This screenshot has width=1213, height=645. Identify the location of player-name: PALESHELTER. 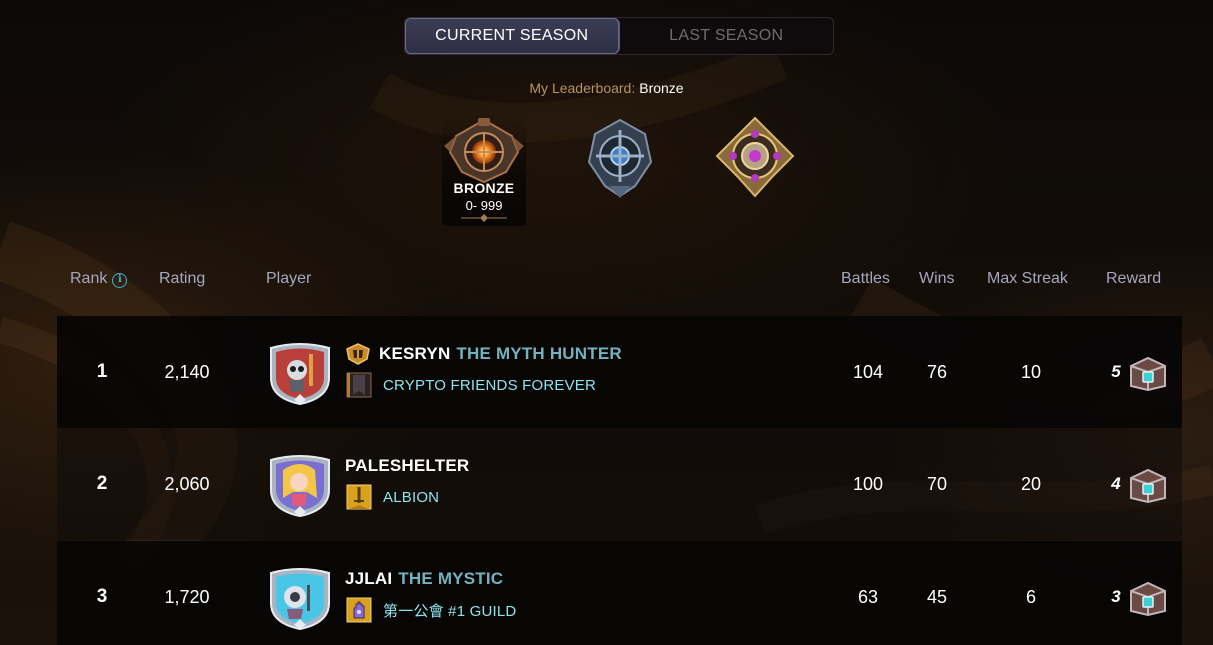
(407, 466).